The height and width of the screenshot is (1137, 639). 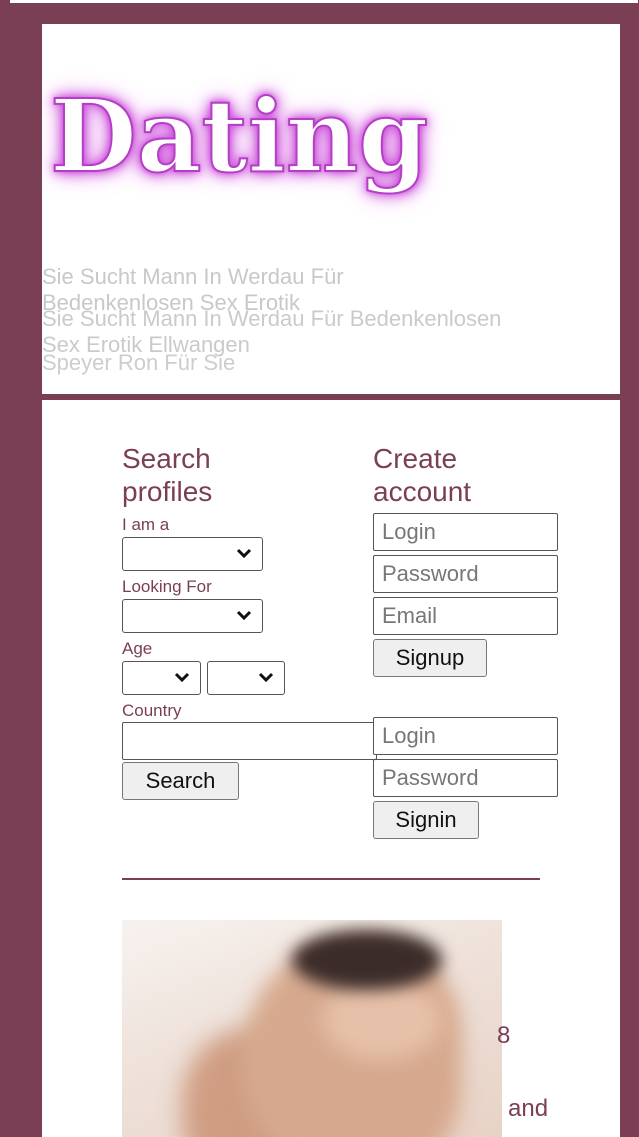 What do you see at coordinates (528, 1108) in the screenshot?
I see `profile-teaser-text: and` at bounding box center [528, 1108].